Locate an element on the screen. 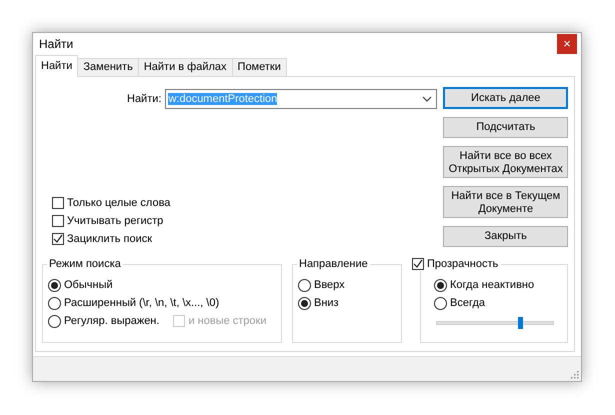 The width and height of the screenshot is (615, 415). dialog-button: Найти все в Текущем Документе is located at coordinates (505, 202).